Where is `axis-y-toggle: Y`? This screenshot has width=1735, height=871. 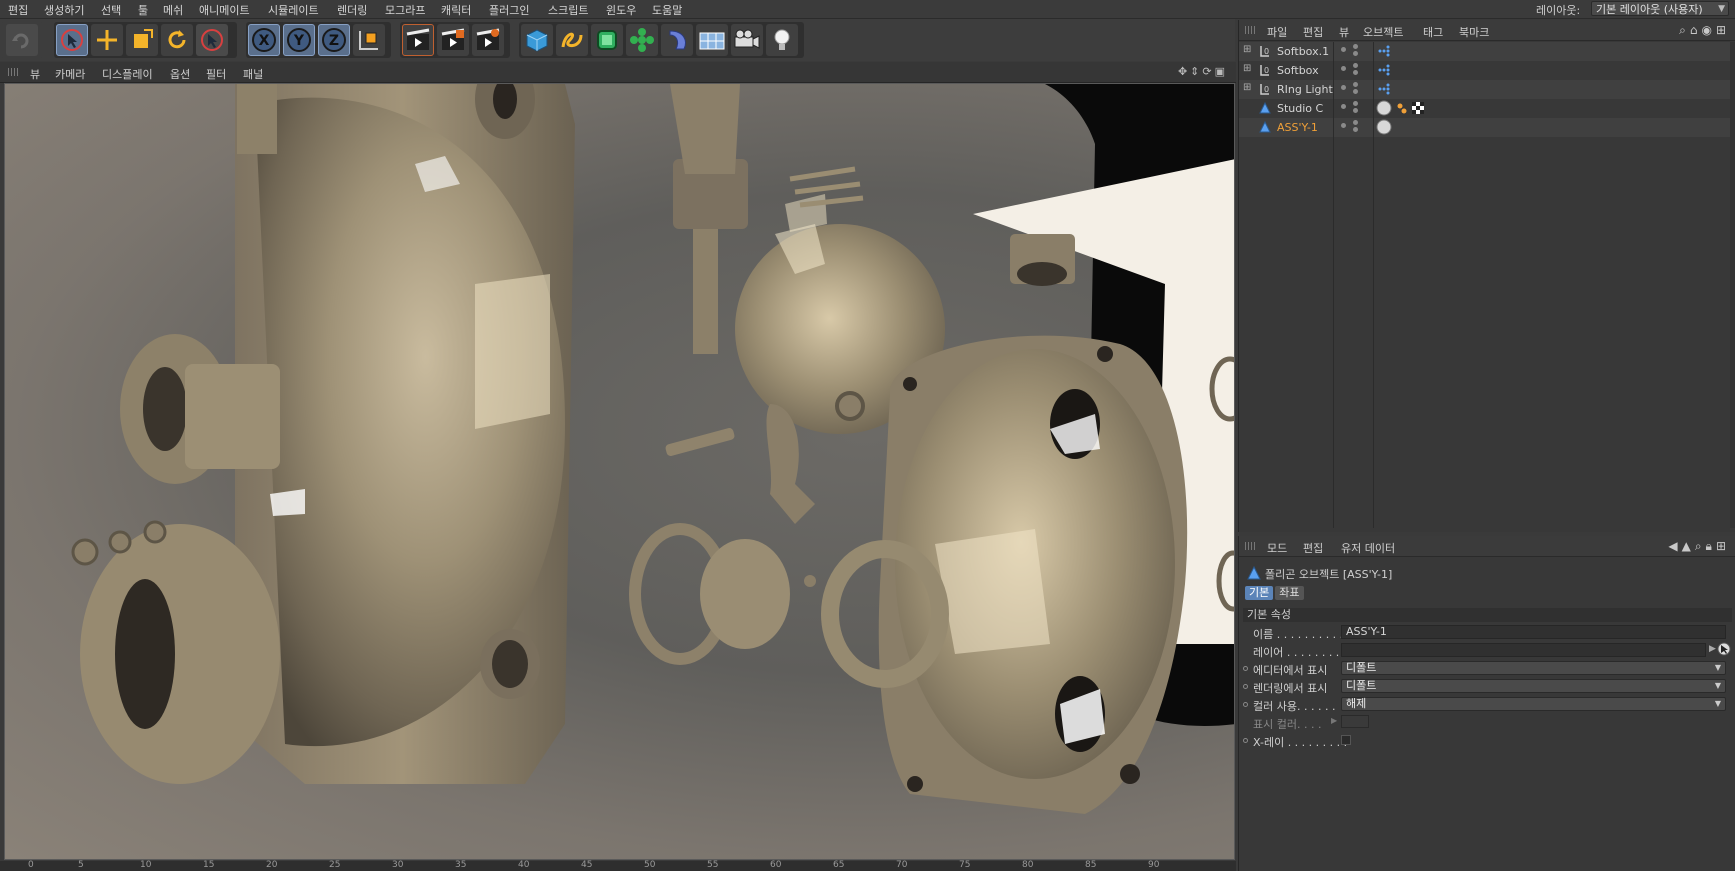
axis-y-toggle: Y is located at coordinates (299, 40).